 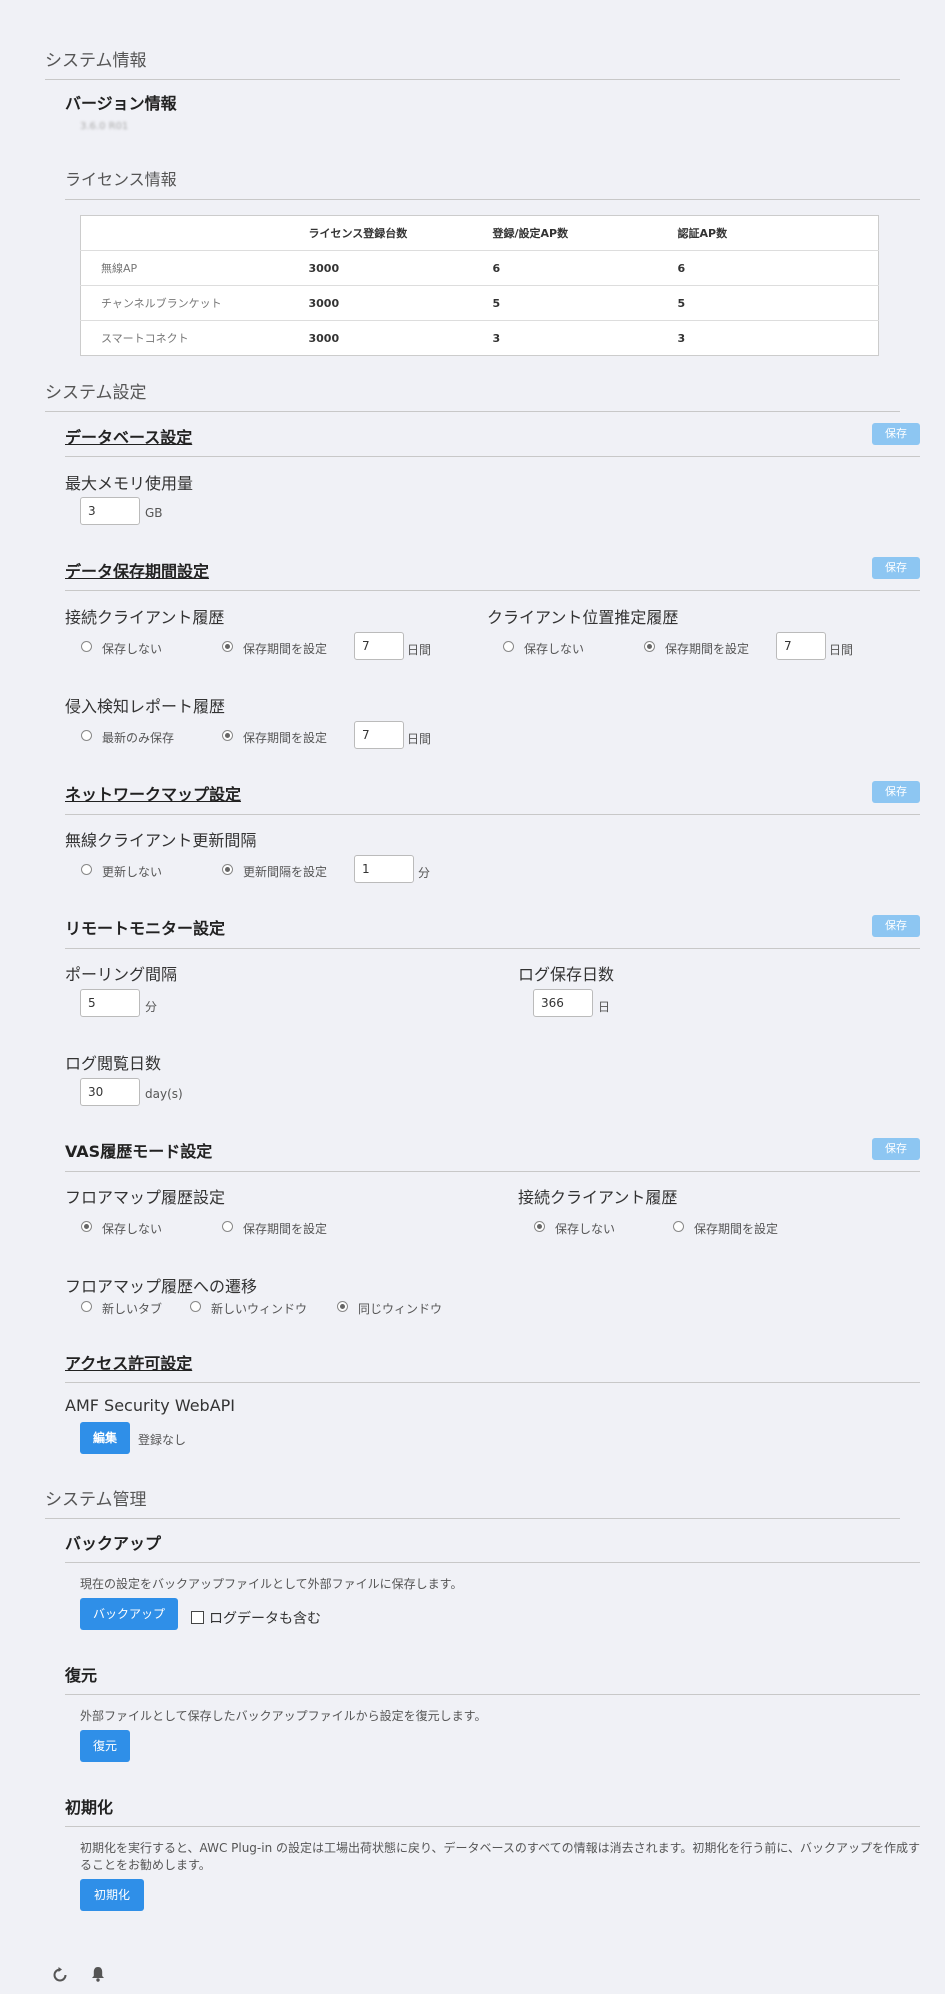 What do you see at coordinates (777, 233) in the screenshot?
I see `column-header: 認証AP数` at bounding box center [777, 233].